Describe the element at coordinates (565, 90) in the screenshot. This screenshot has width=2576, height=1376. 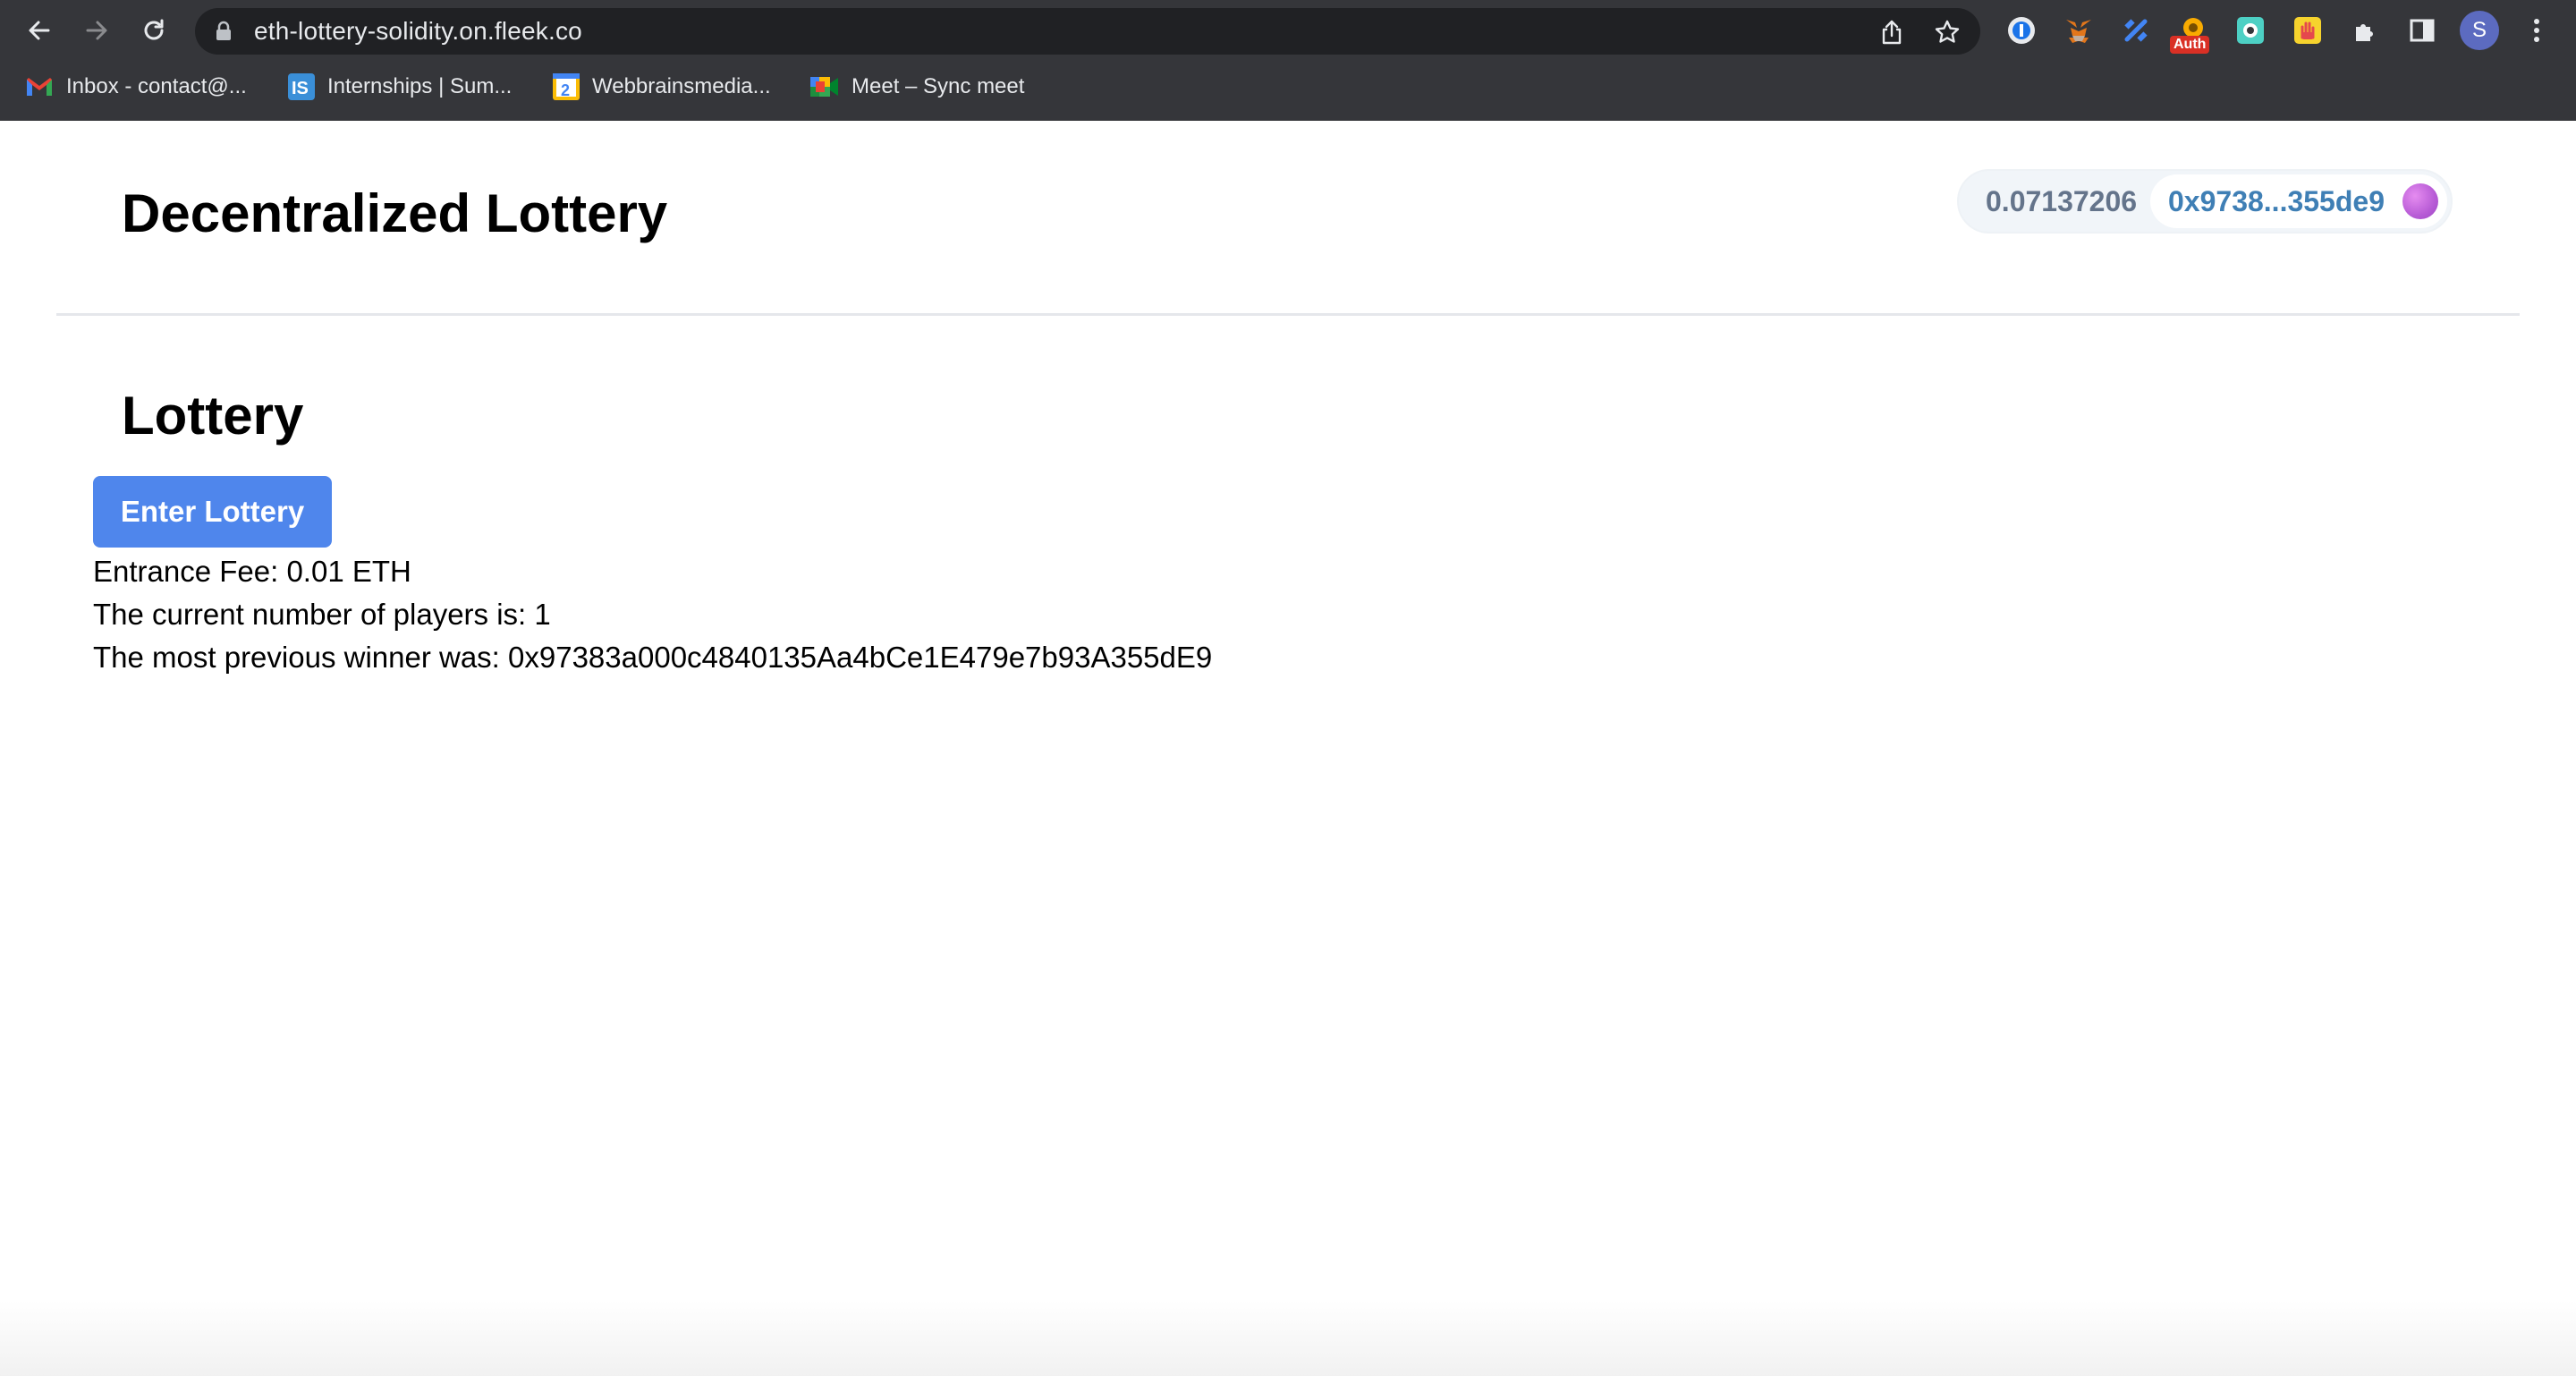
I see `svg-text: 2` at that location.